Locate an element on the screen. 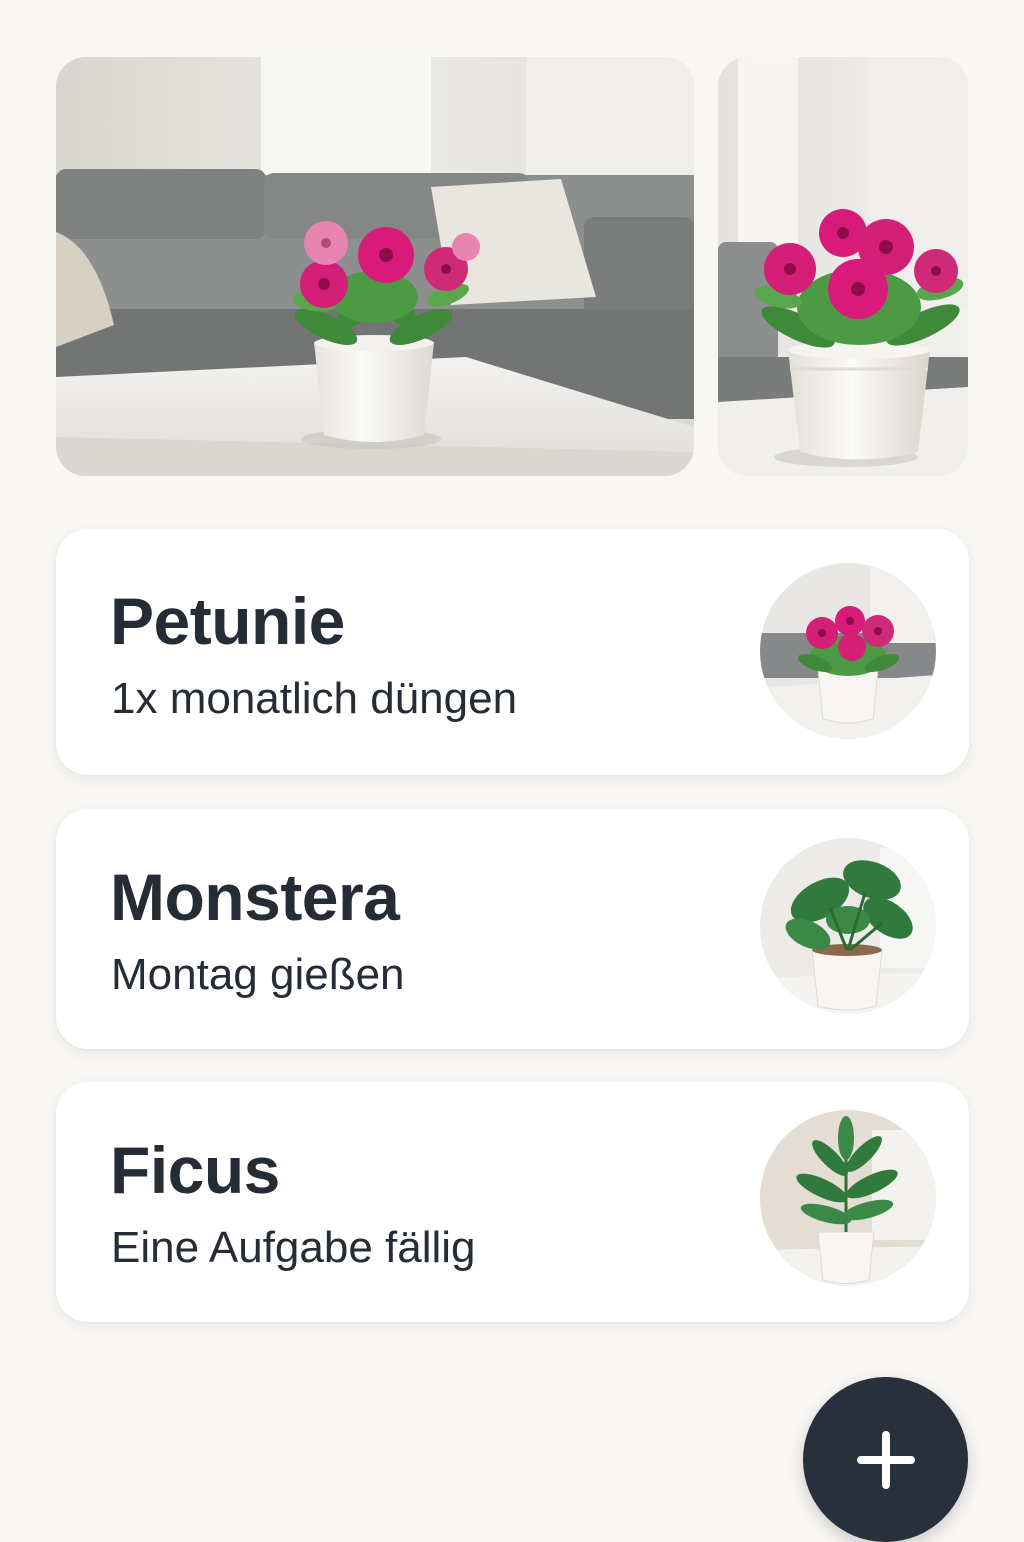 The width and height of the screenshot is (1024, 1542). plant-name: Ficus is located at coordinates (195, 1170).